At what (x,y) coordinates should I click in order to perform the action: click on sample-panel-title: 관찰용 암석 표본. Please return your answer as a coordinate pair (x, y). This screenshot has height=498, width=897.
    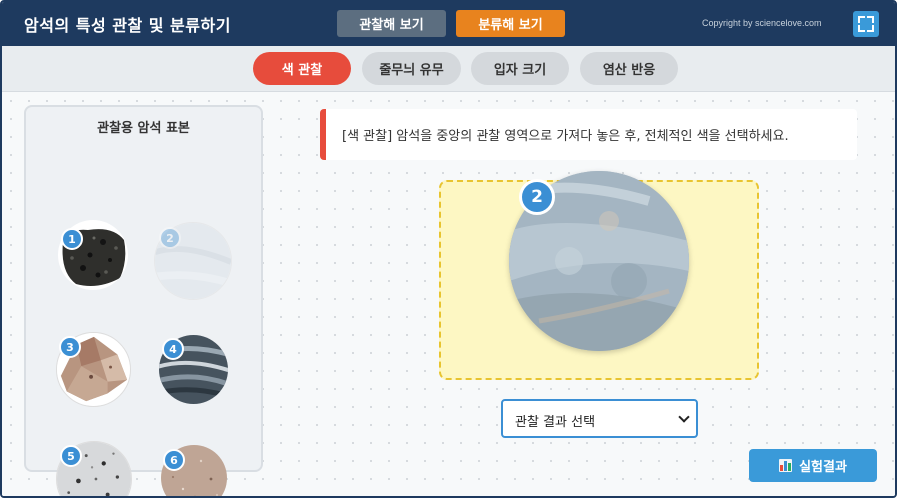
    Looking at the image, I should click on (143, 128).